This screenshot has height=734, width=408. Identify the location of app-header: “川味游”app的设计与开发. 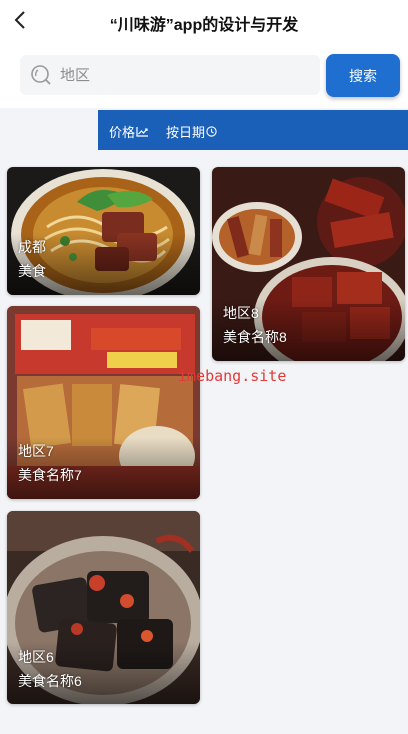
(204, 21).